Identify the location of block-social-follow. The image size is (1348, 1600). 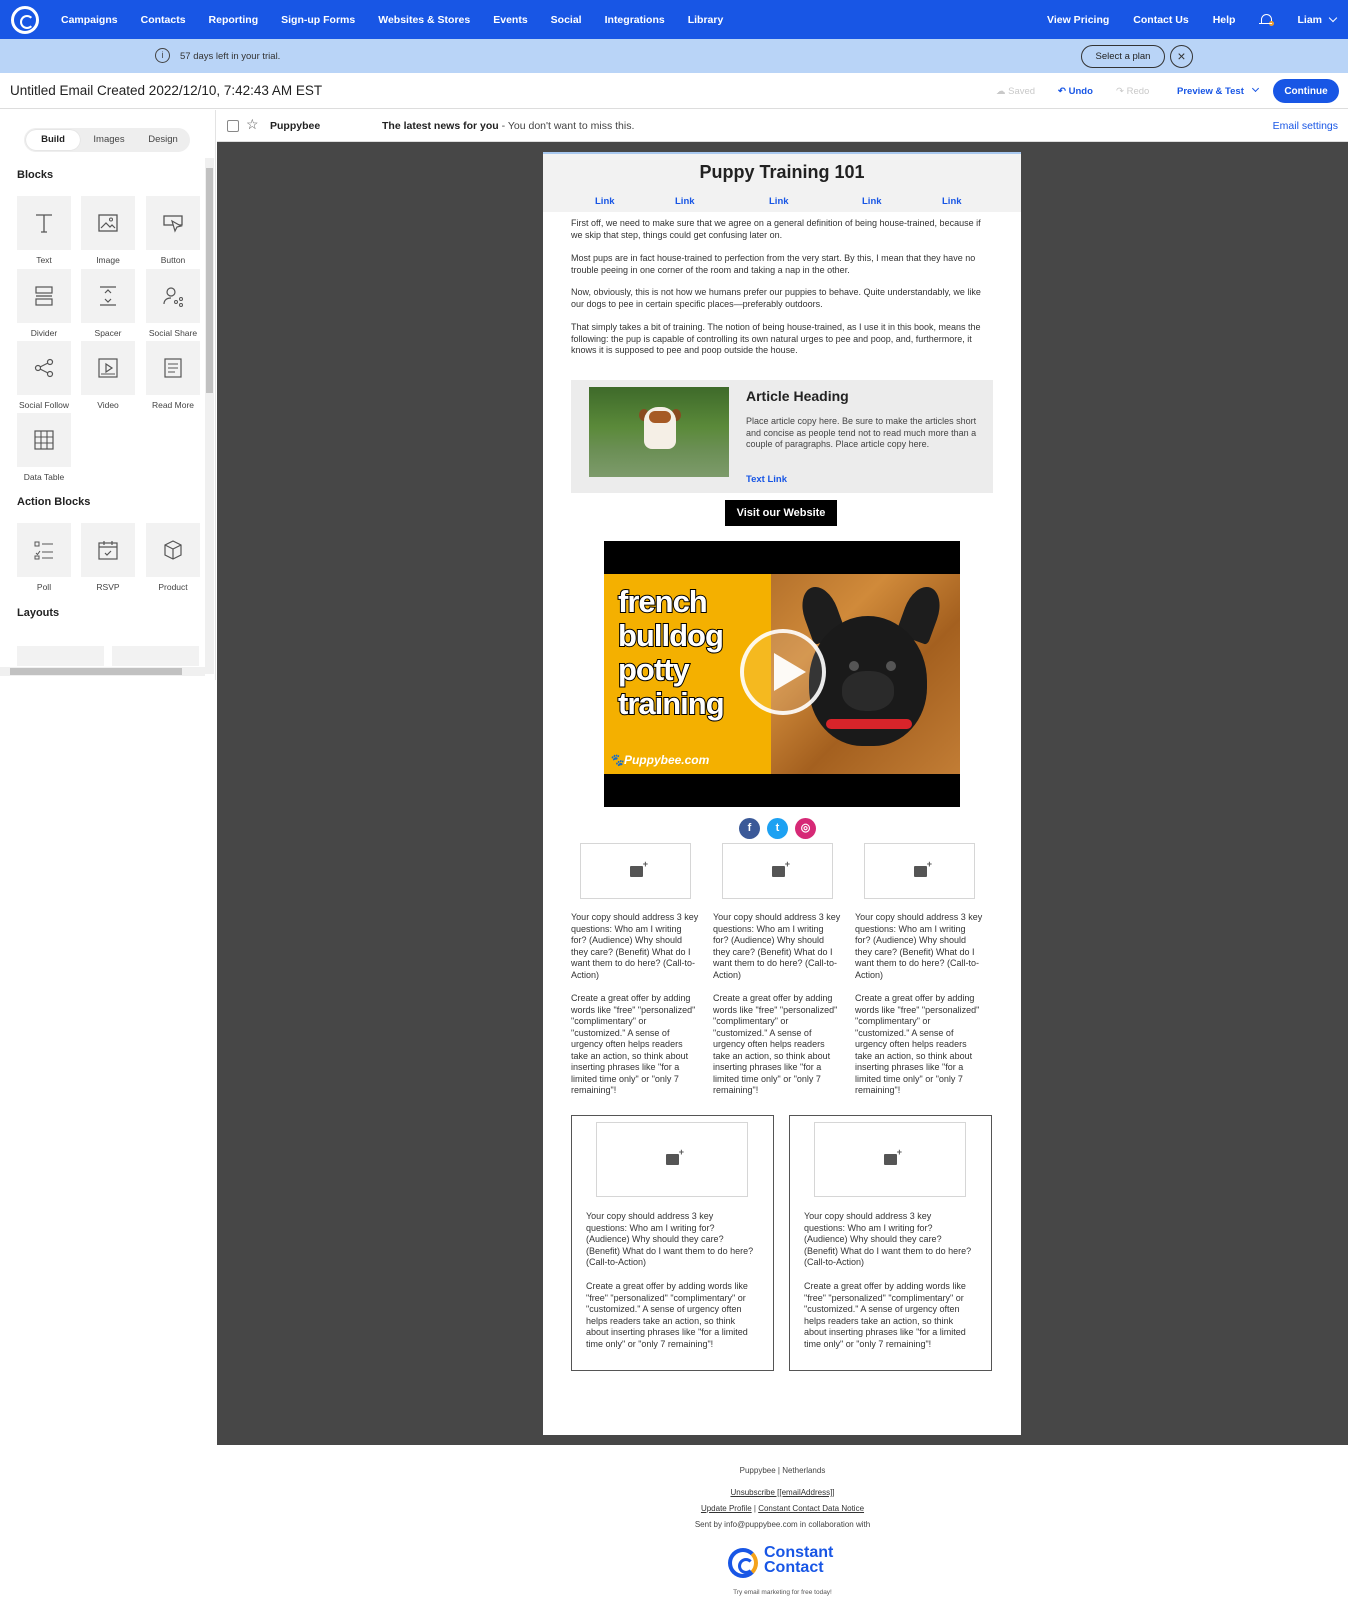
(44, 368).